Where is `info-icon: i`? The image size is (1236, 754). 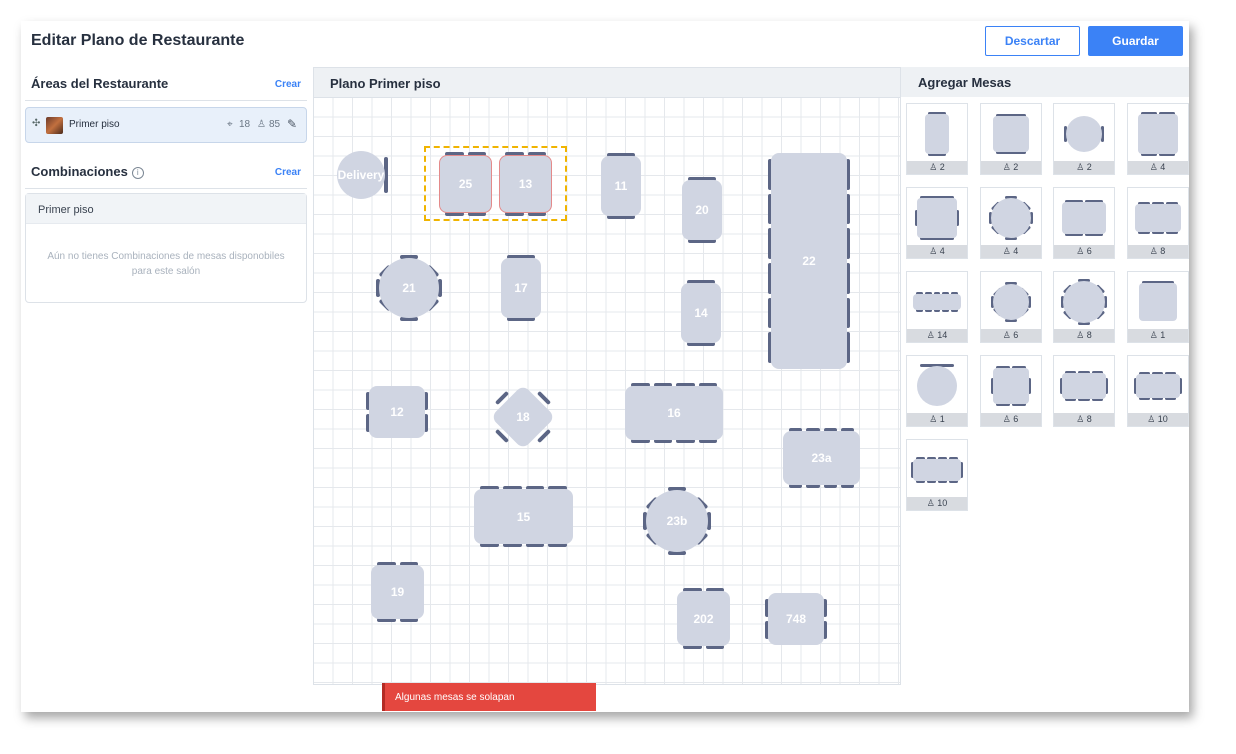 info-icon: i is located at coordinates (137, 173).